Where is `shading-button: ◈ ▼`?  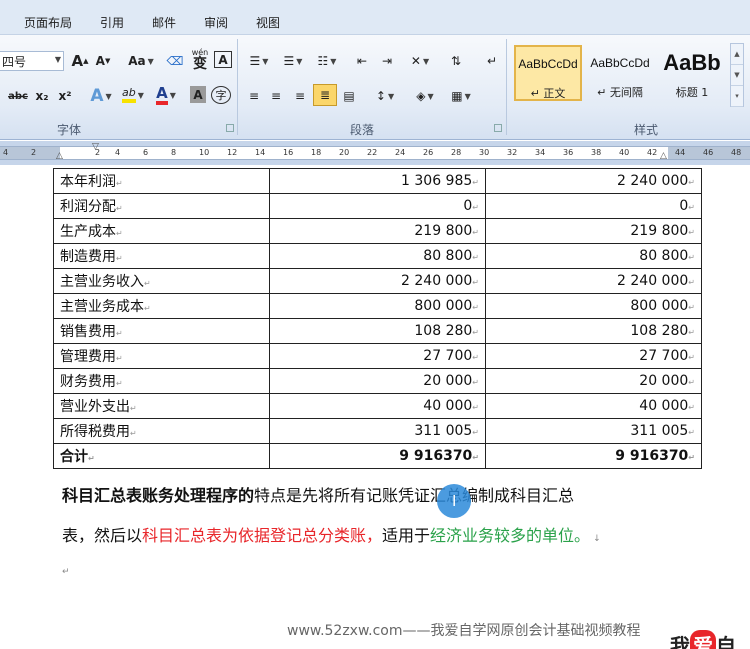 shading-button: ◈ ▼ is located at coordinates (425, 96).